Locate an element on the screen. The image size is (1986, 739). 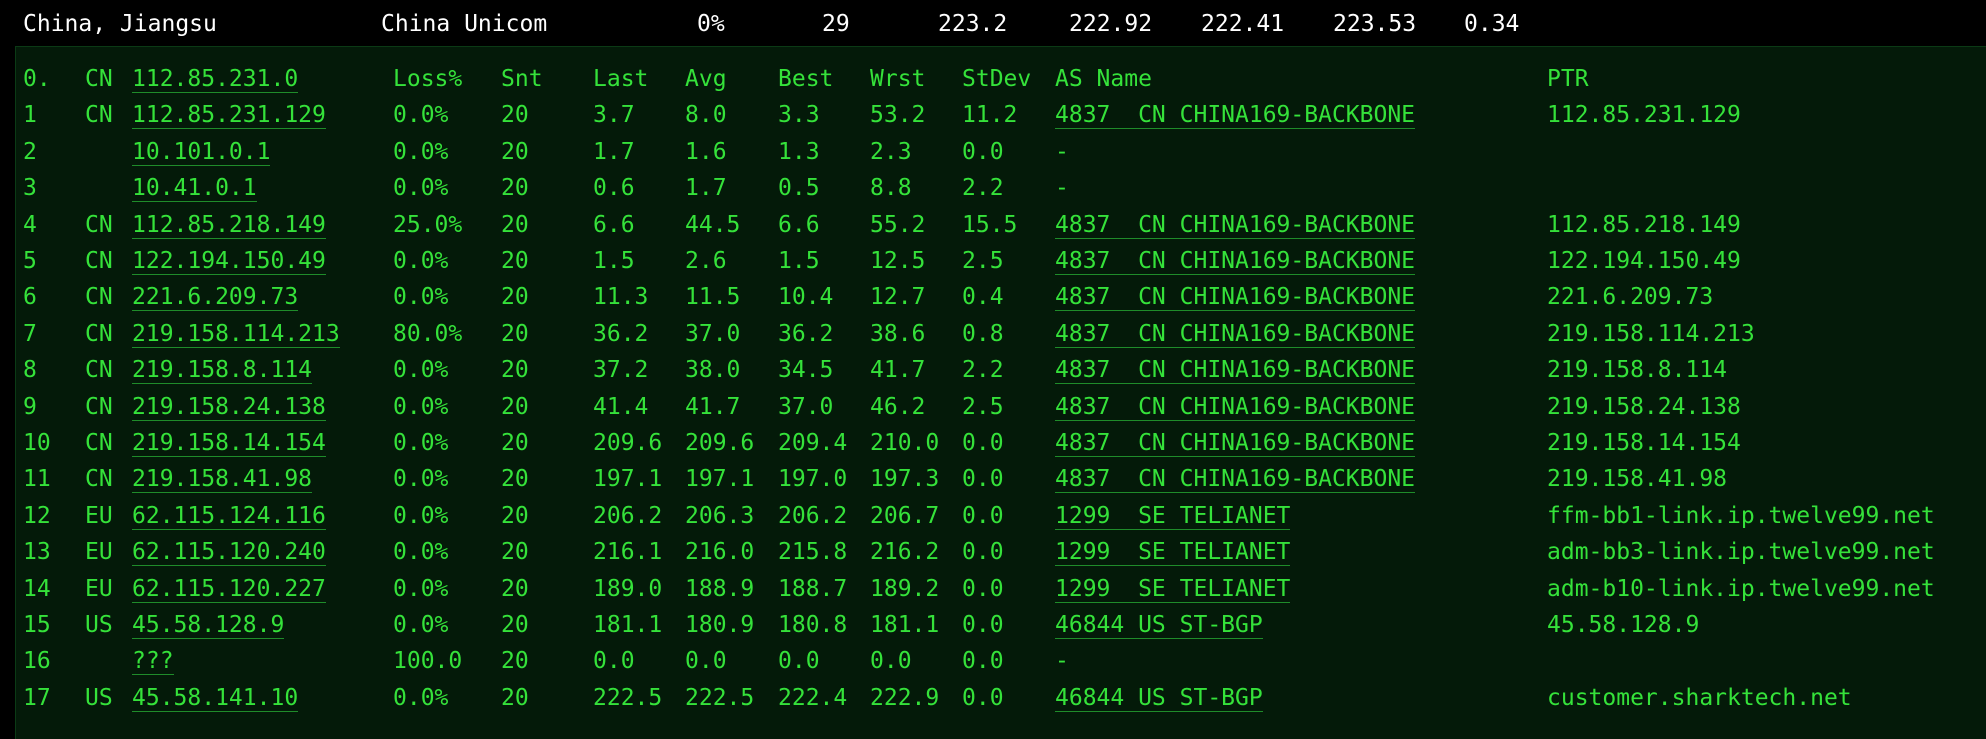
avg-value: 11.5 is located at coordinates (713, 297).